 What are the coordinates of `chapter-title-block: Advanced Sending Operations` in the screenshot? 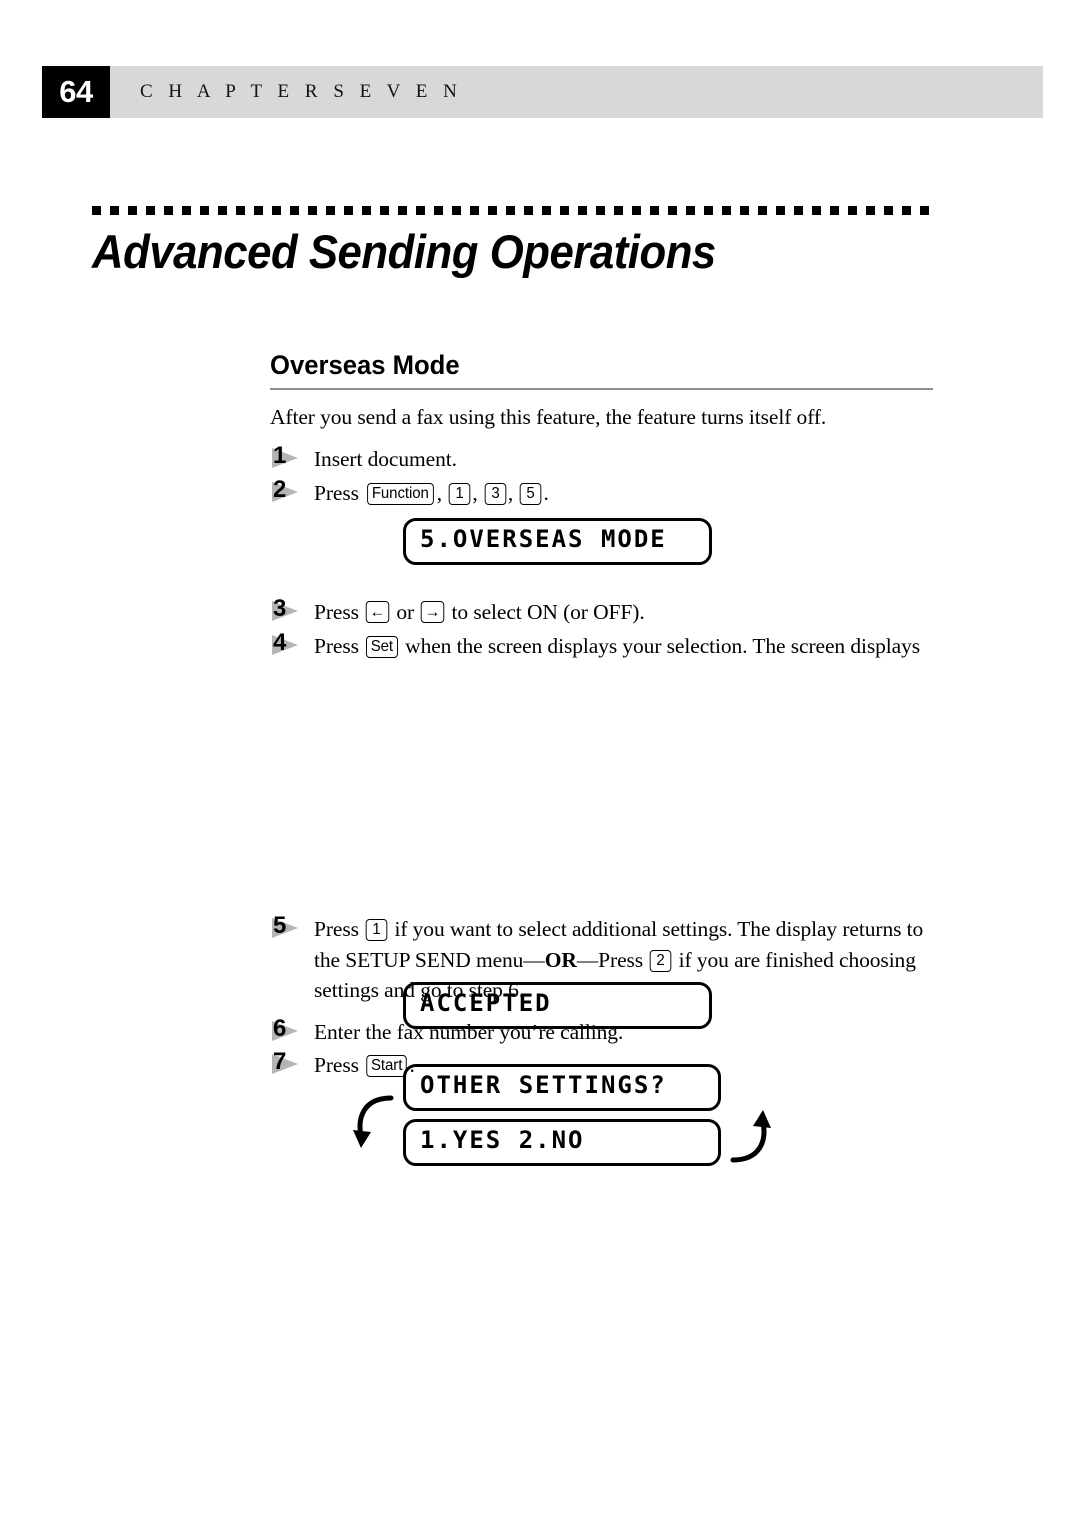 It's located at (542, 241).